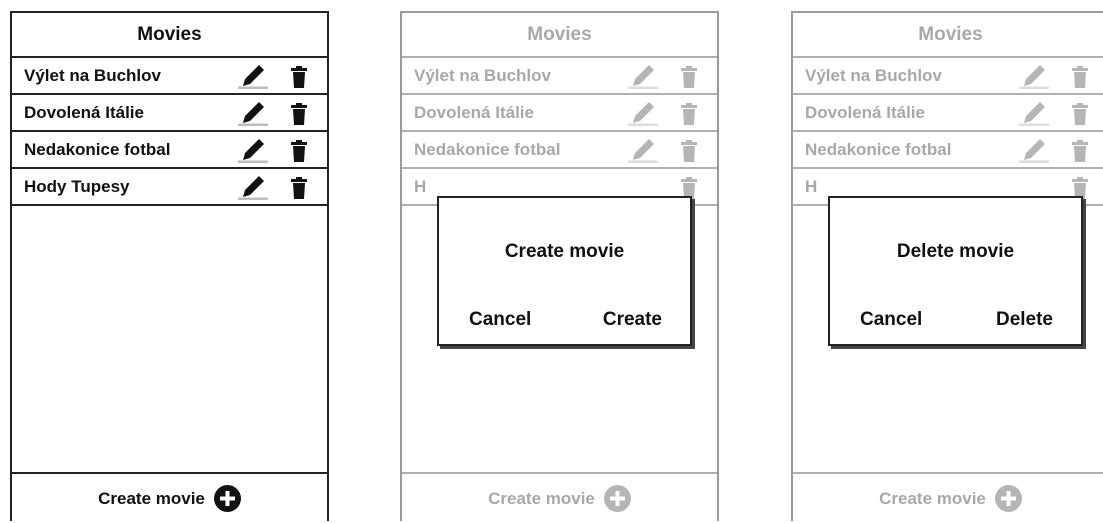 This screenshot has width=1103, height=523. I want to click on dialog-title: Delete movie, so click(955, 251).